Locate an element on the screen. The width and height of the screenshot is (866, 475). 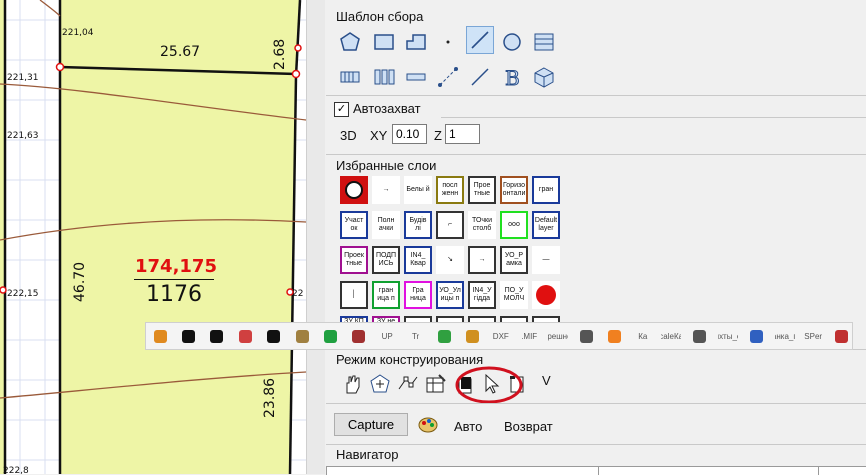
table-edit-icon is located at coordinates (436, 384).